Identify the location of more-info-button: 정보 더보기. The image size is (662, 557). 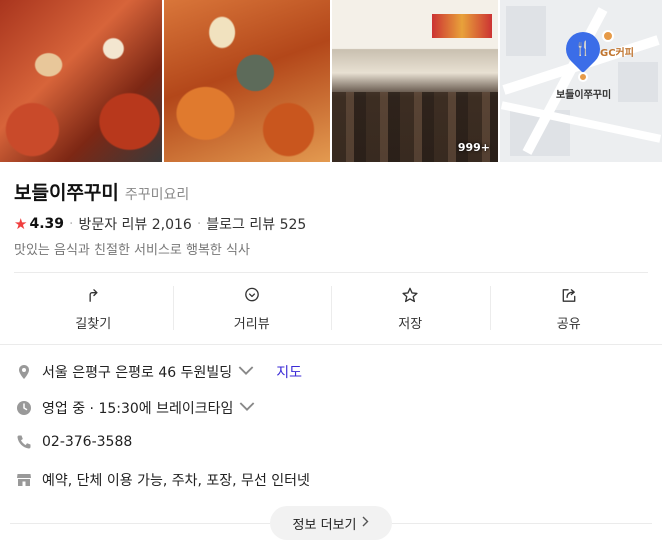
(331, 523).